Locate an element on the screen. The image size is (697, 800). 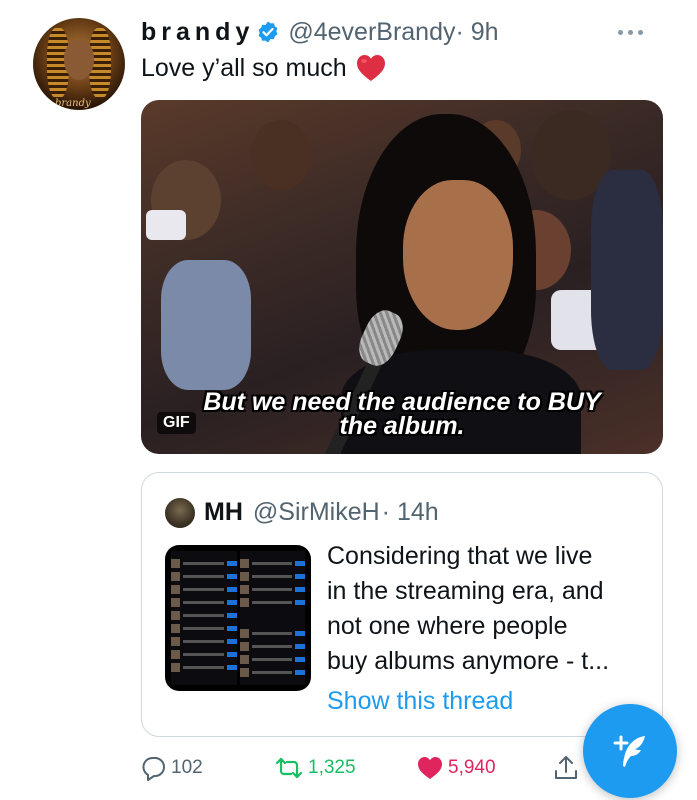
more-options-icon is located at coordinates (638, 32).